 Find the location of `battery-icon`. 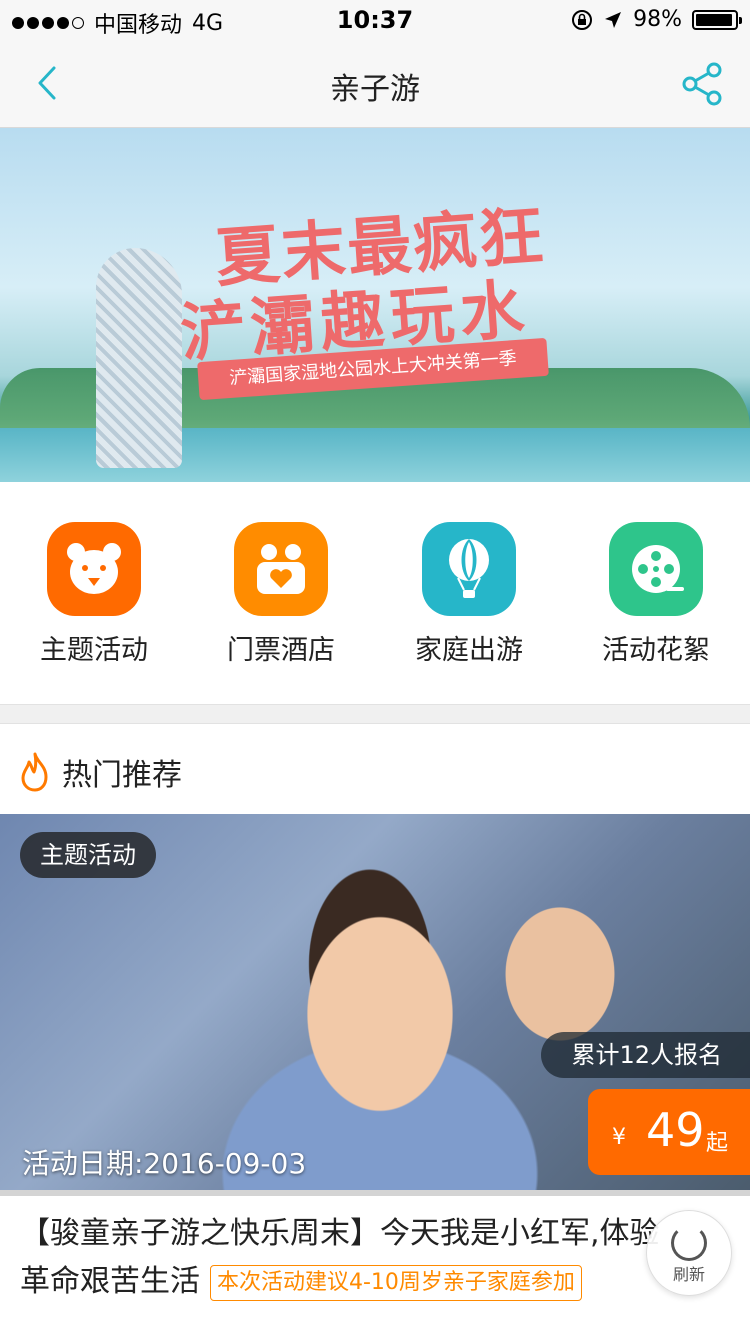

battery-icon is located at coordinates (717, 19).